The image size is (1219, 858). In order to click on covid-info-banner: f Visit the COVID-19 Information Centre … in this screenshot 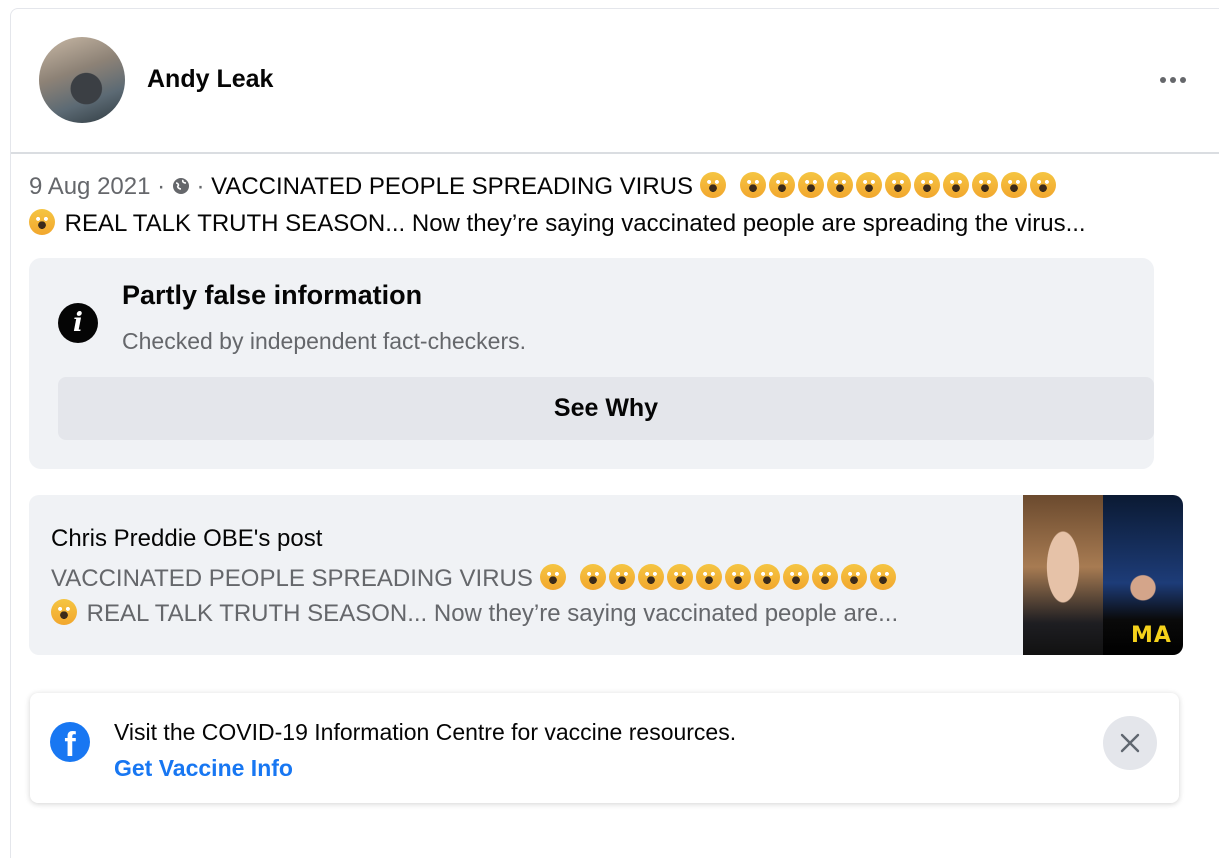, I will do `click(604, 748)`.